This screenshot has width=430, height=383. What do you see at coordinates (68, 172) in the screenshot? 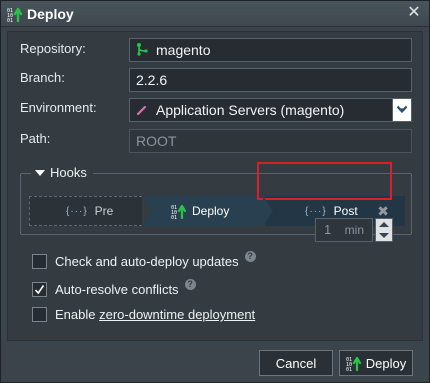
I see `hooks-legend: Hooks` at bounding box center [68, 172].